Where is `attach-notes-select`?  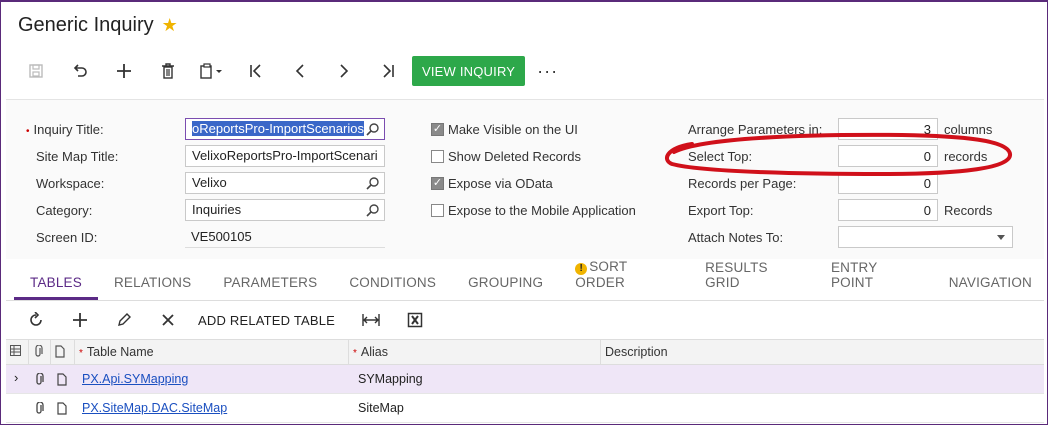
attach-notes-select is located at coordinates (925, 237).